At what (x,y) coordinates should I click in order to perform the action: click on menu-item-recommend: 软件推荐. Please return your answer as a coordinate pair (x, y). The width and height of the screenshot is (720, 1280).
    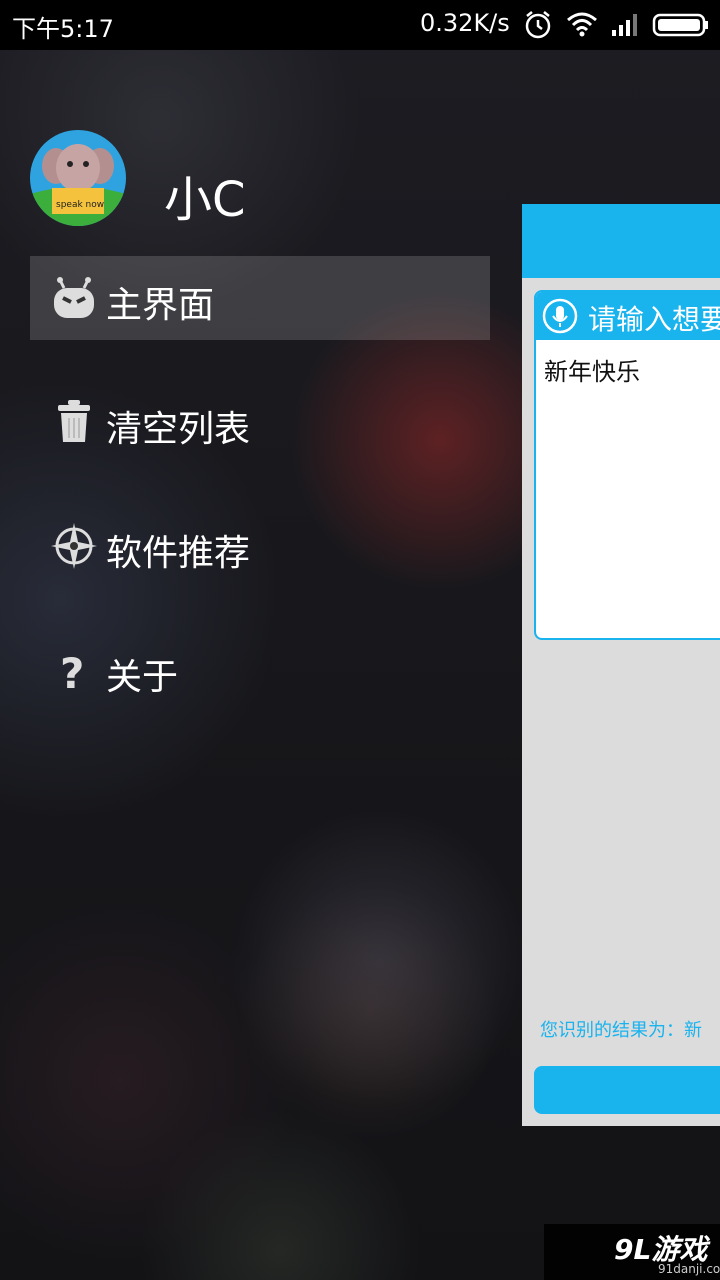
    Looking at the image, I should click on (260, 546).